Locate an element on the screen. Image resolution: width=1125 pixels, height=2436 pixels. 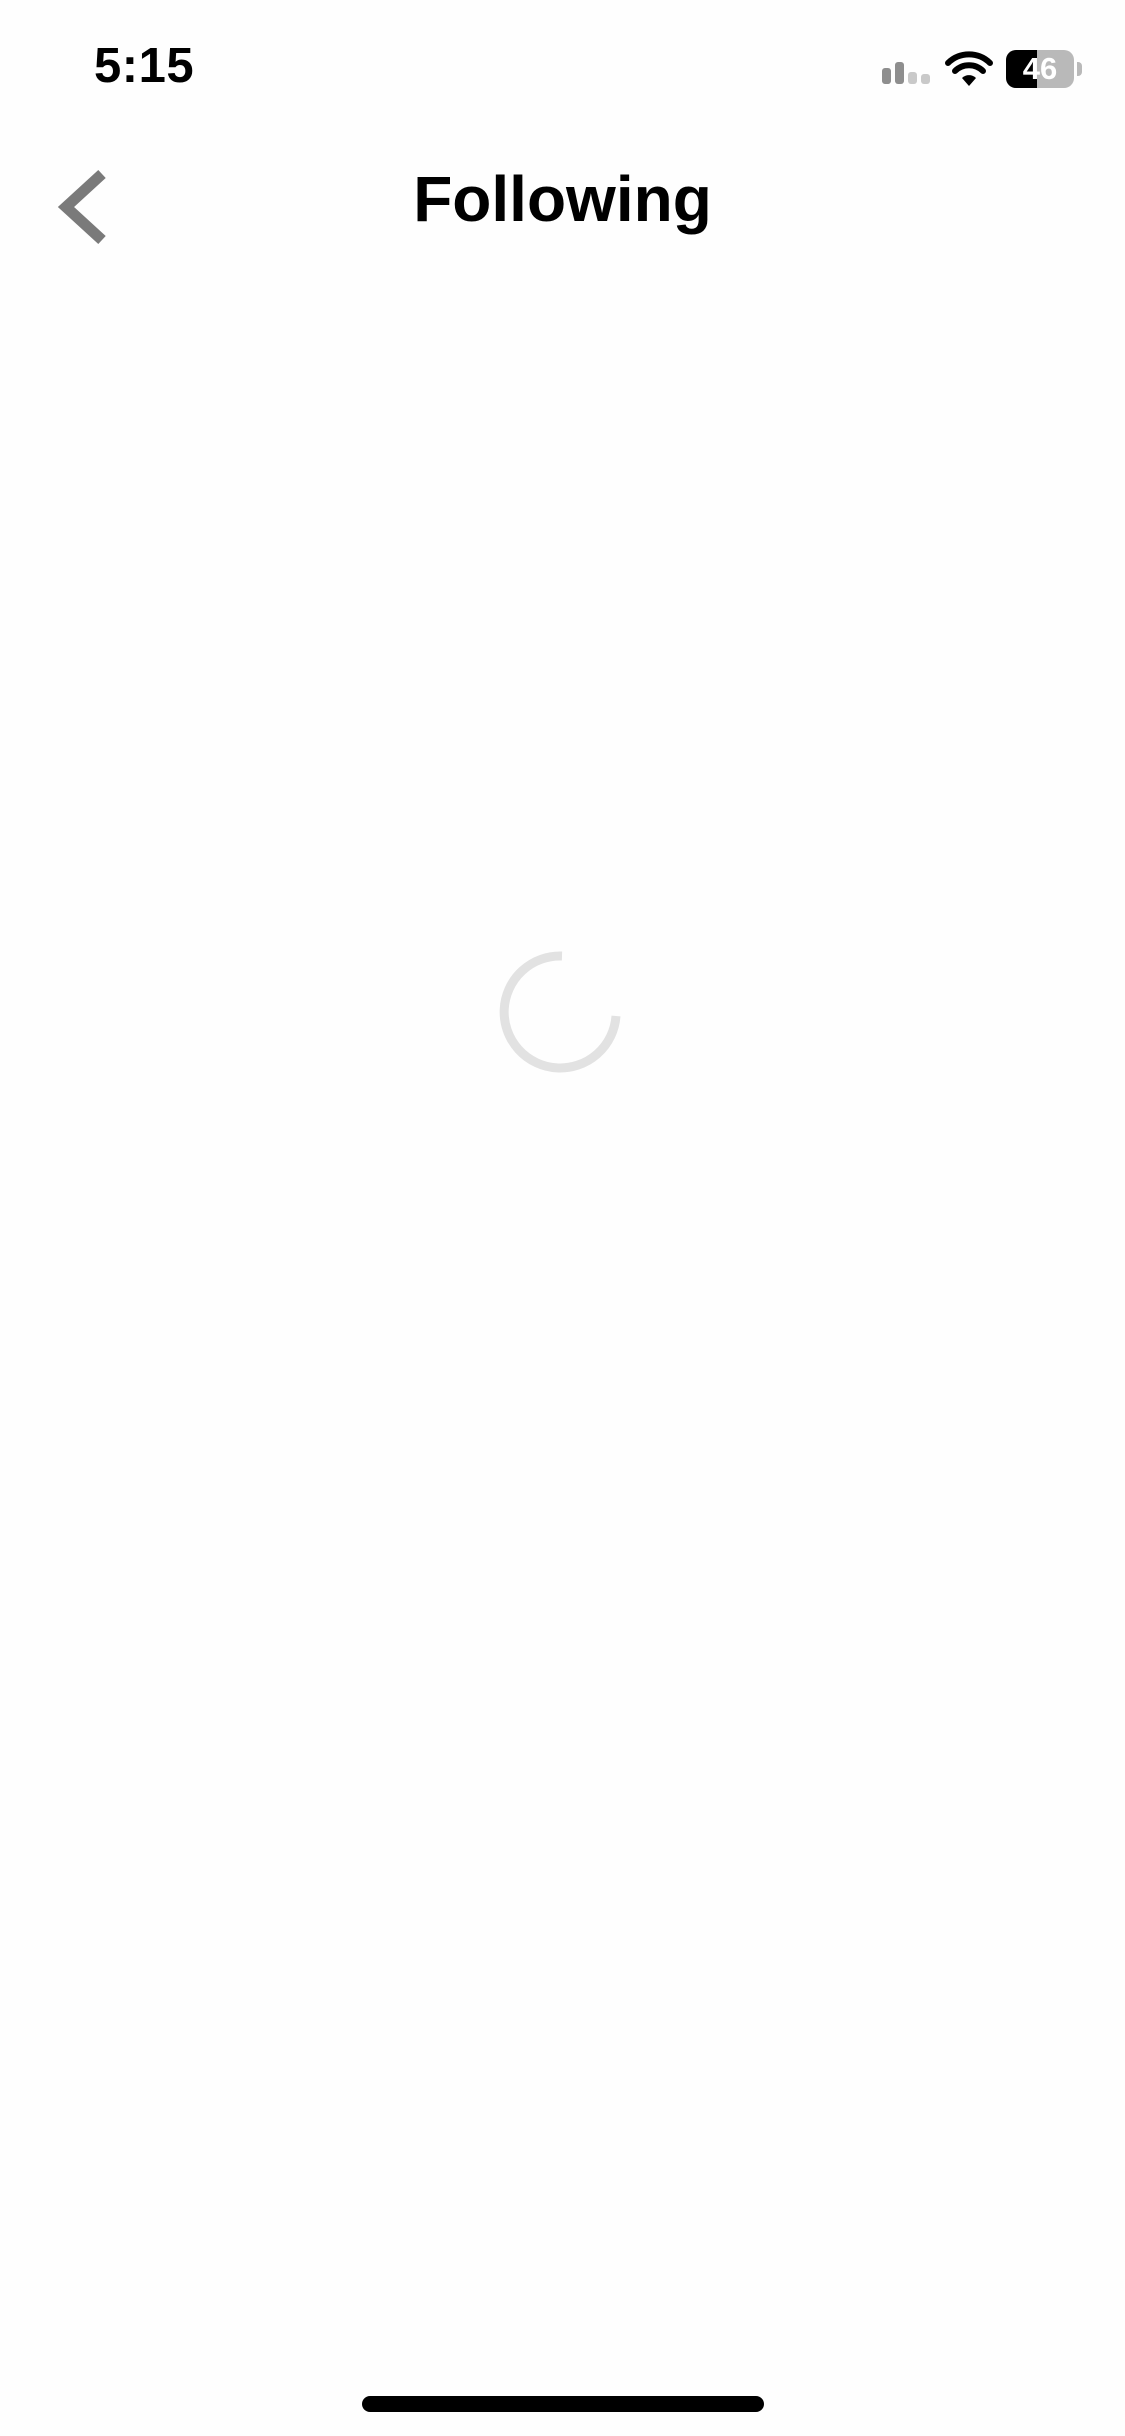
wifi-icon is located at coordinates (969, 68).